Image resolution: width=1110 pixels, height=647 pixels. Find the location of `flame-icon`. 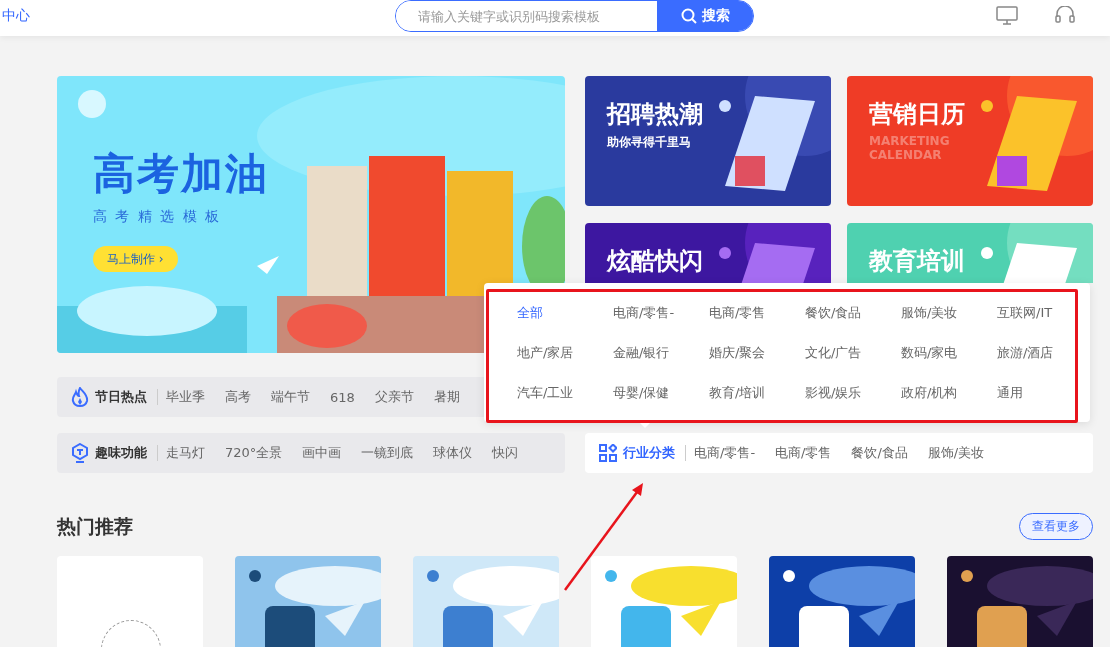

flame-icon is located at coordinates (80, 397).